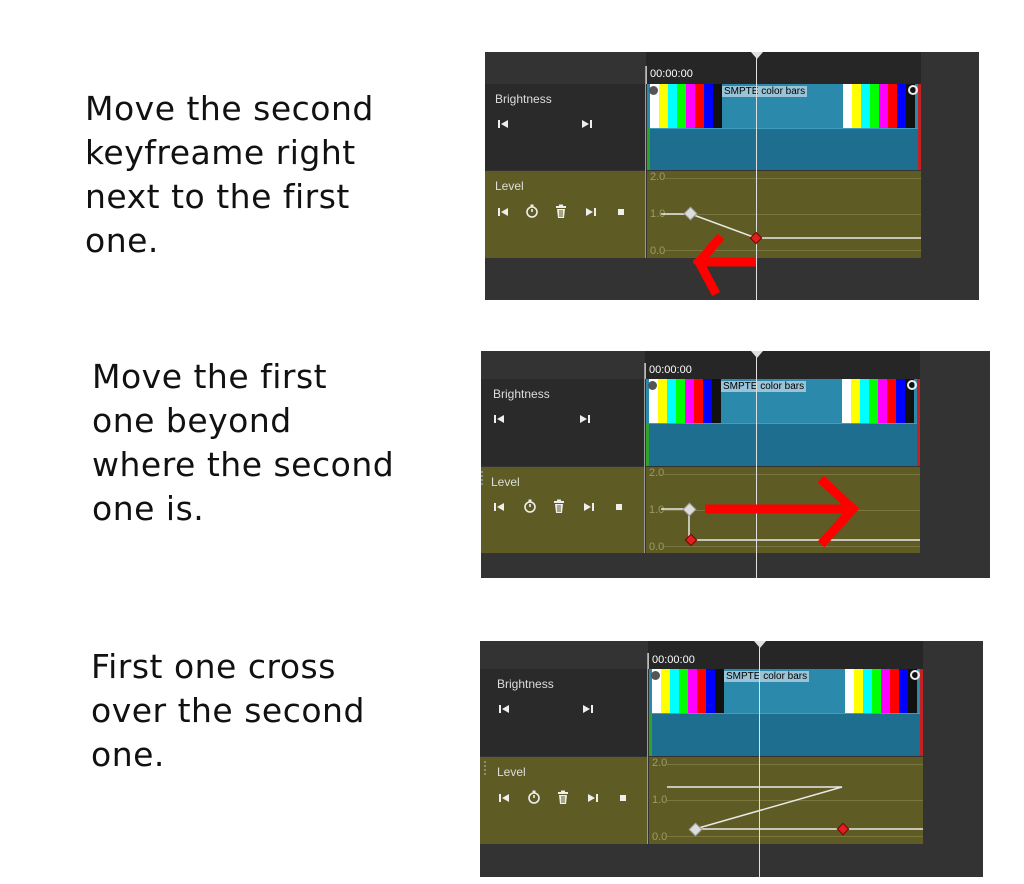 This screenshot has height=884, width=1024. What do you see at coordinates (220, 152) in the screenshot?
I see `caption-line: keyfreame right` at bounding box center [220, 152].